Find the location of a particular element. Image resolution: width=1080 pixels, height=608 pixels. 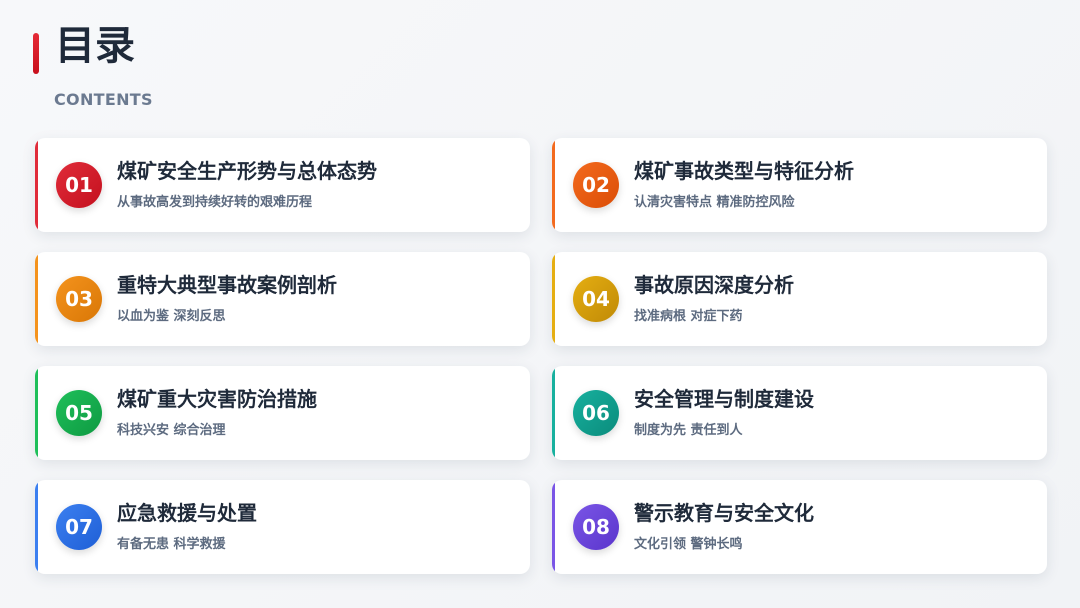

toc-item-05: 05 煤矿重大灾害防治措施 科技兴安 综合治理 is located at coordinates (282, 413).